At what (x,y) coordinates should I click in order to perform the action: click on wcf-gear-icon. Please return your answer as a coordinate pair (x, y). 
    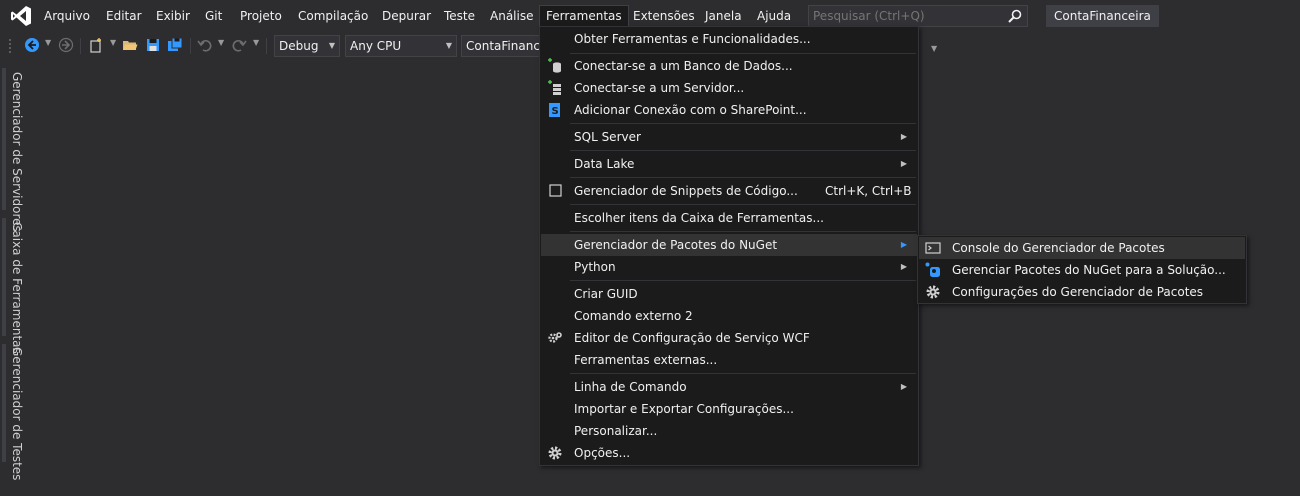
    Looking at the image, I should click on (555, 337).